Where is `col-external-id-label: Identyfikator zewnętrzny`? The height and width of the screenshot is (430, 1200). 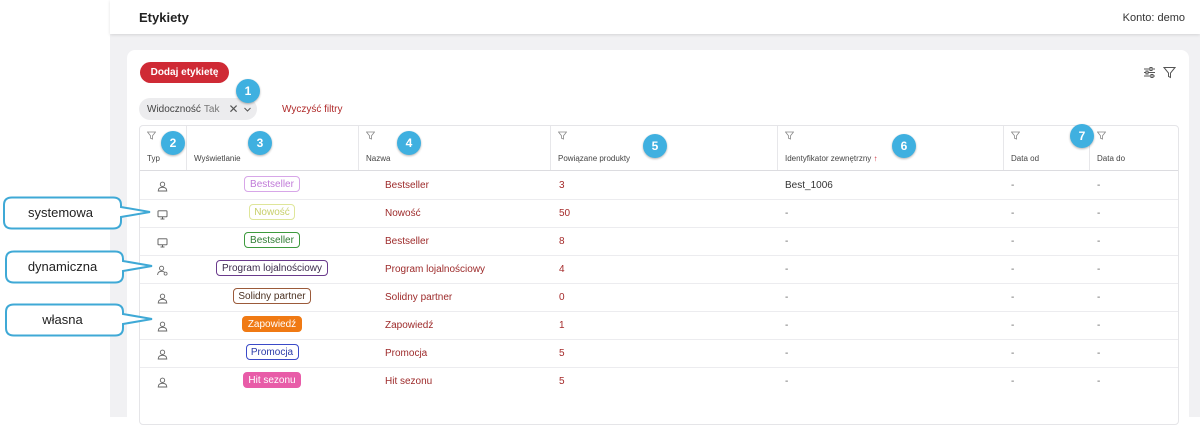
col-external-id-label: Identyfikator zewnętrzny is located at coordinates (828, 158).